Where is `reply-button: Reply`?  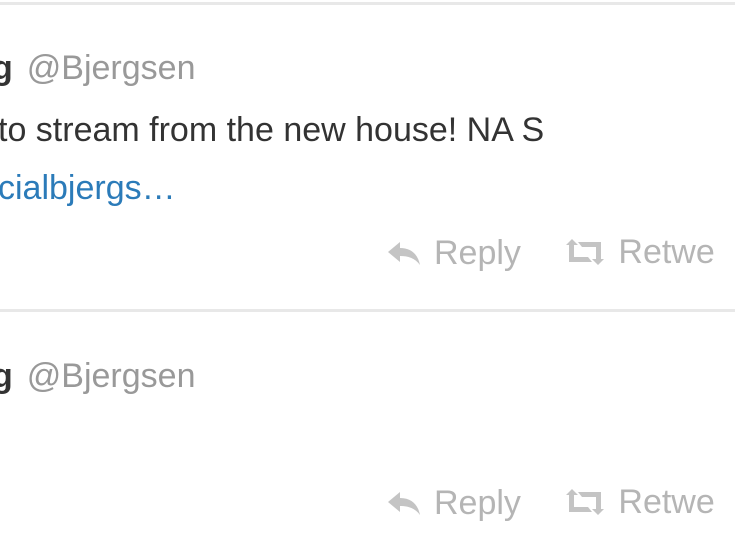
reply-button: Reply is located at coordinates (453, 503).